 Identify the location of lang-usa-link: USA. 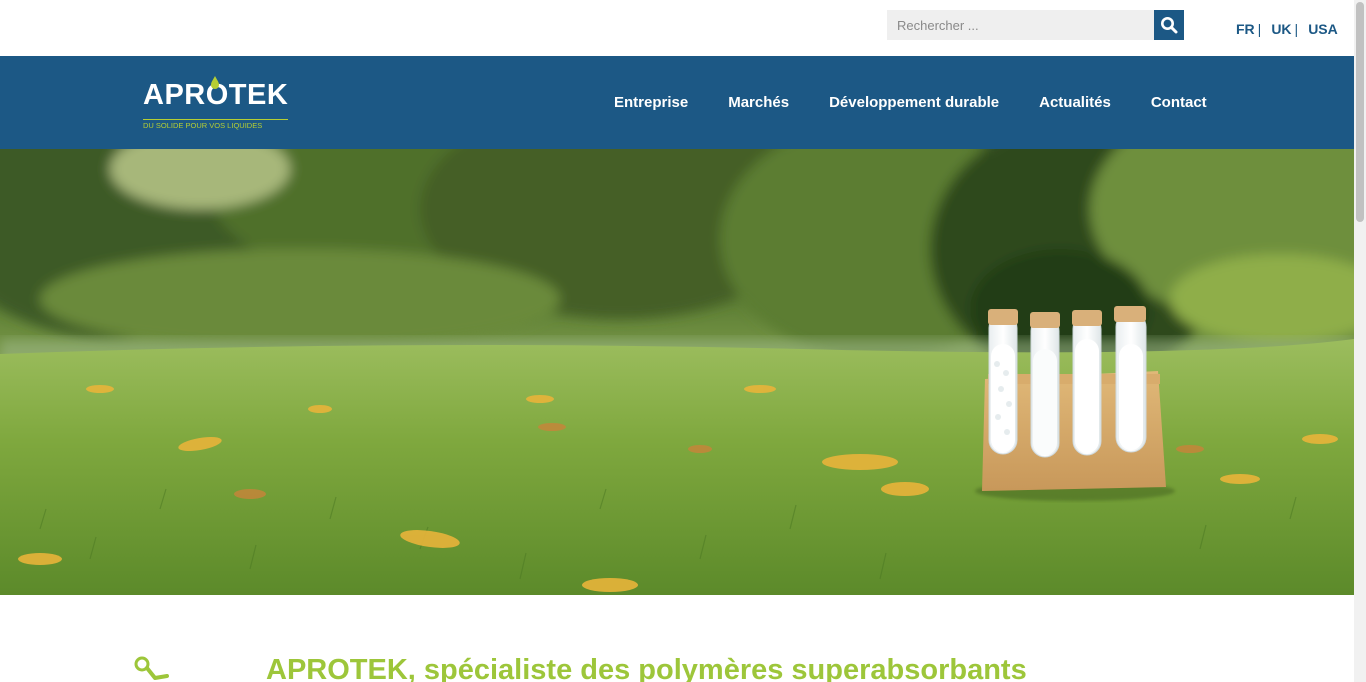
(1323, 29).